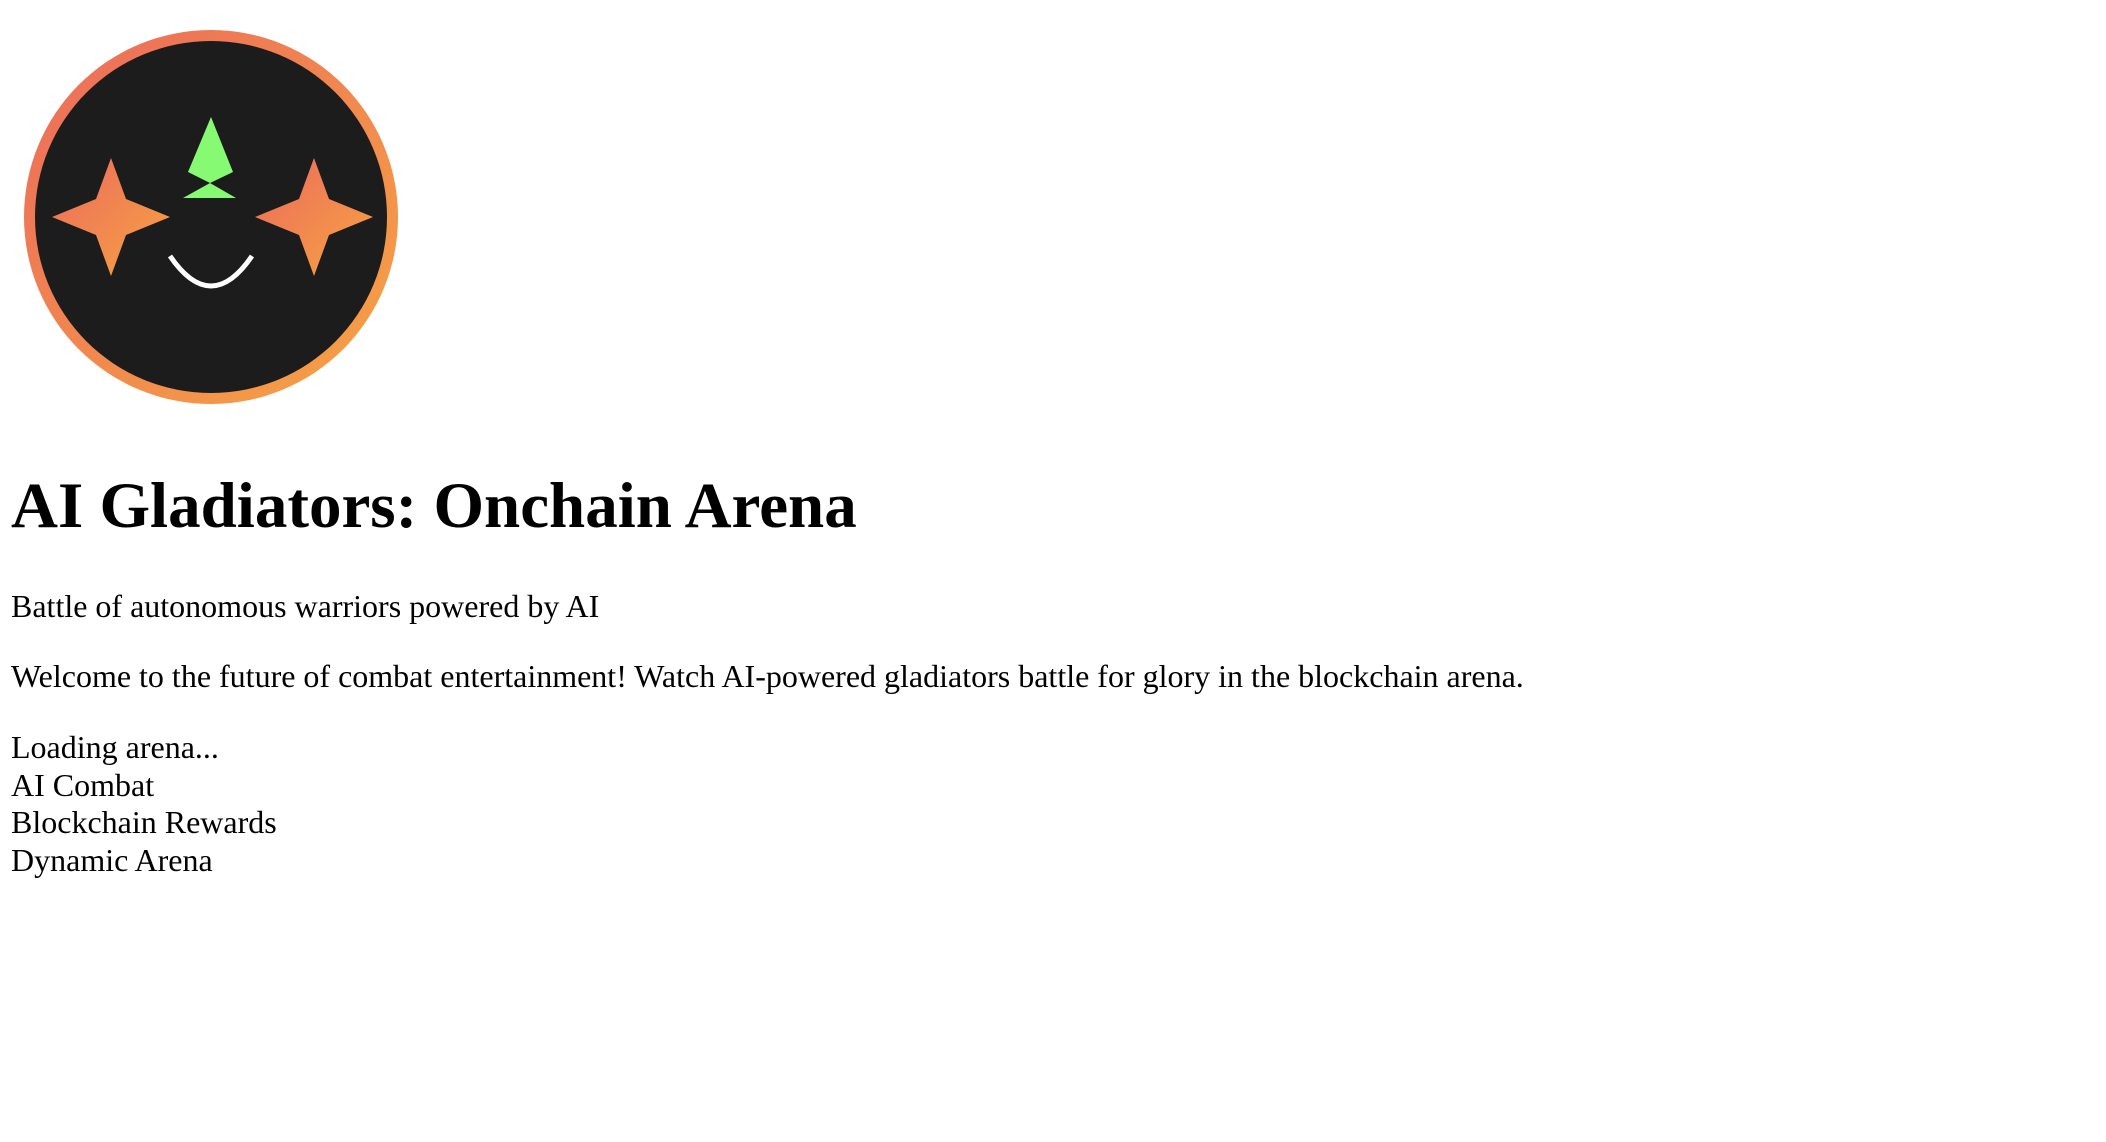 This screenshot has width=2106, height=1142. Describe the element at coordinates (211, 217) in the screenshot. I see `gladiator-logo-icon` at that location.